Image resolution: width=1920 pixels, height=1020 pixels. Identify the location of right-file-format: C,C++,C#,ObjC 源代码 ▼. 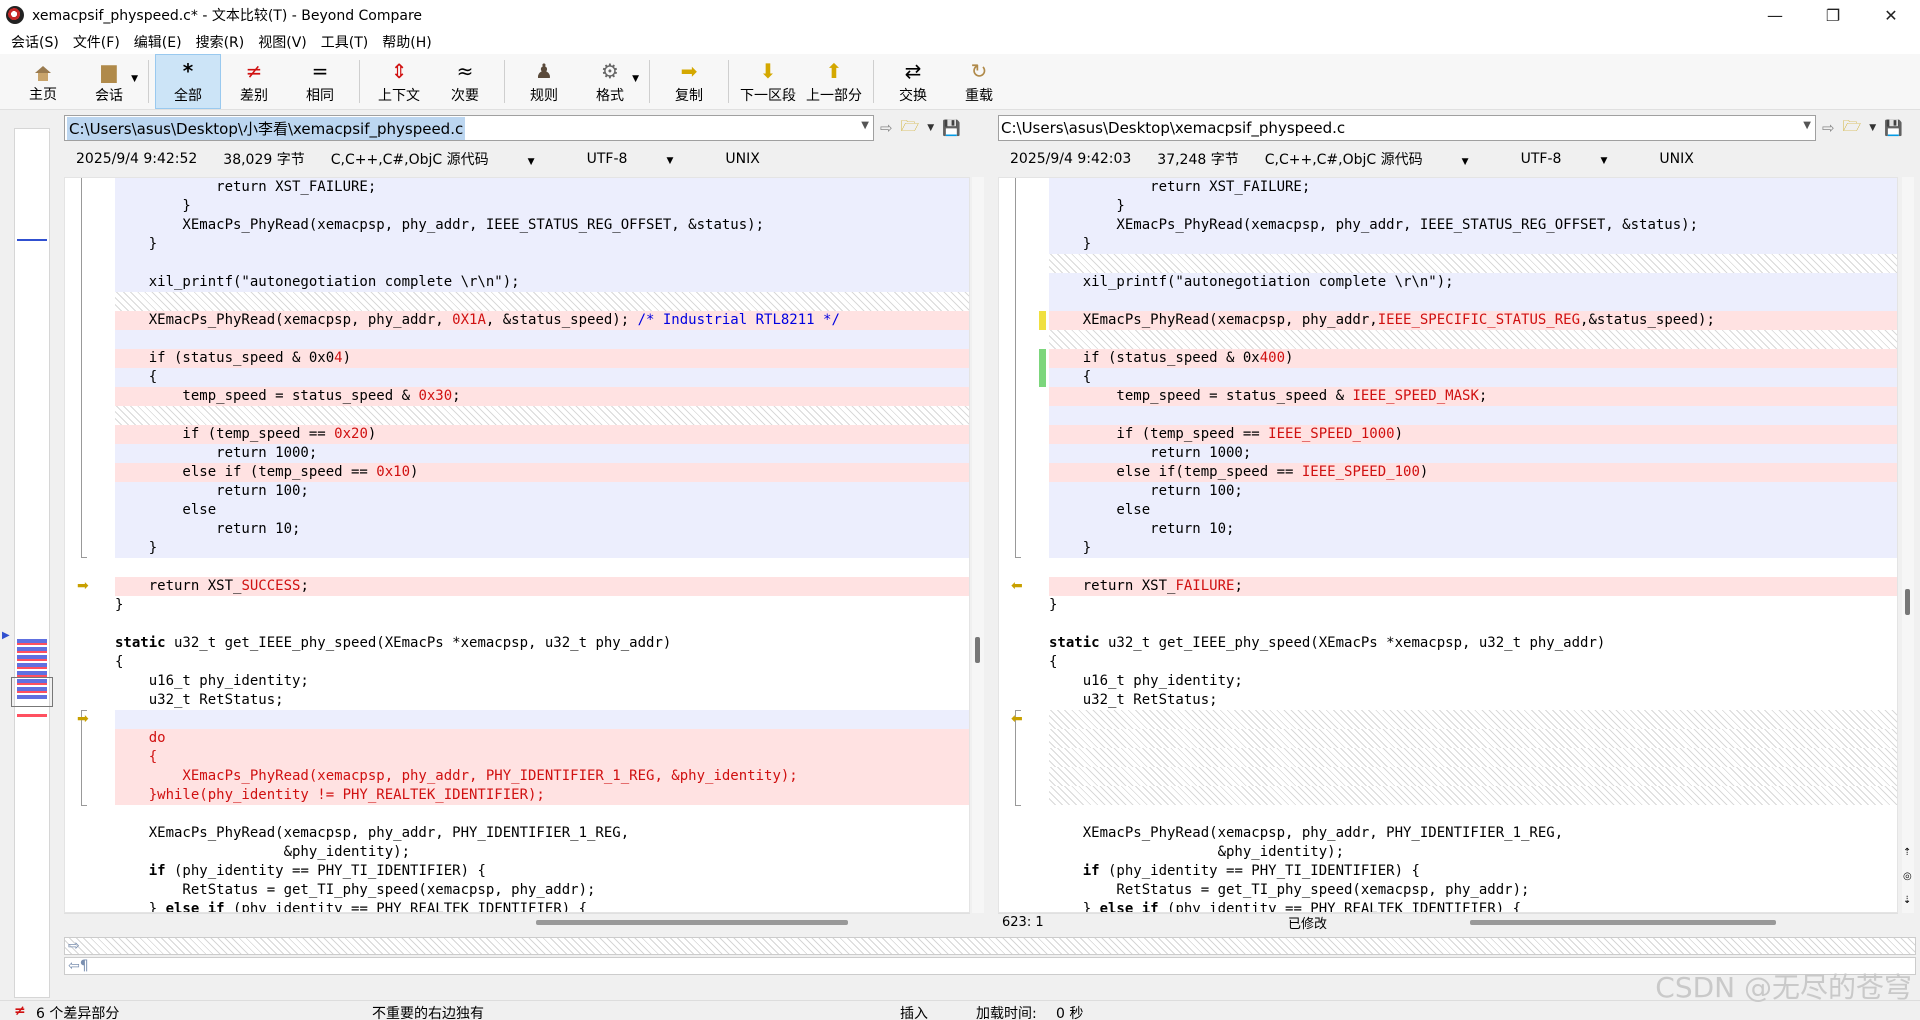
(1380, 159).